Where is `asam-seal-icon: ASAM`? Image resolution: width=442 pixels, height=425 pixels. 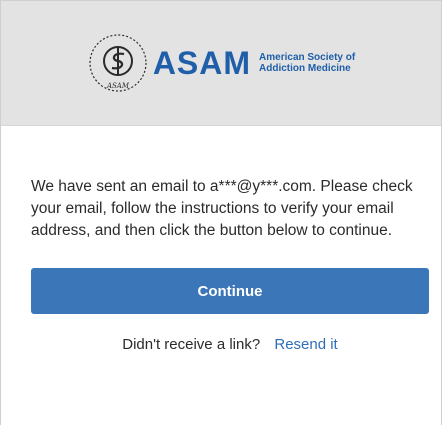 asam-seal-icon: ASAM is located at coordinates (118, 63).